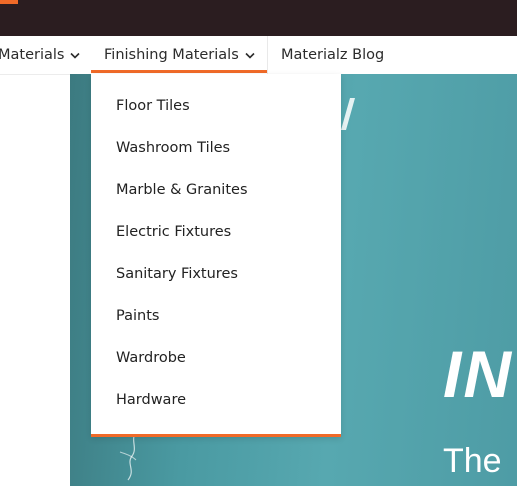  I want to click on dropdown-item-hardware: Hardware, so click(151, 400).